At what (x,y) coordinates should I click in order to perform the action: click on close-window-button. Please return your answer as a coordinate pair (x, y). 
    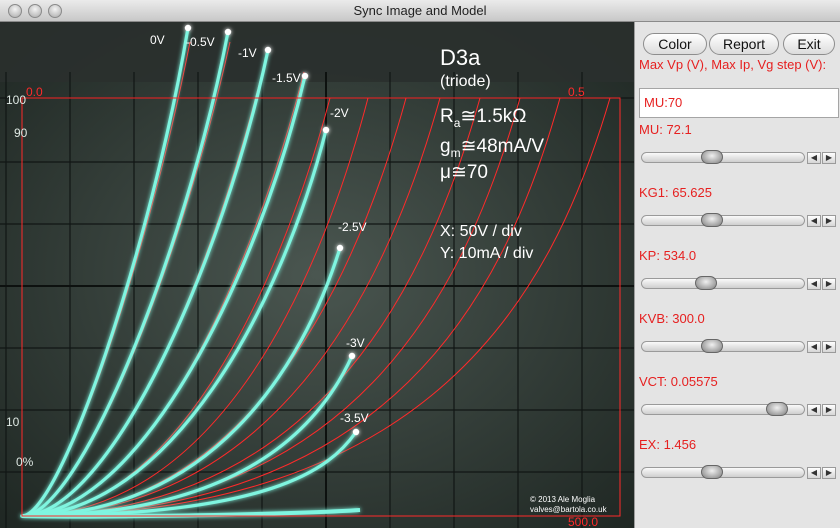
    Looking at the image, I should click on (15, 11).